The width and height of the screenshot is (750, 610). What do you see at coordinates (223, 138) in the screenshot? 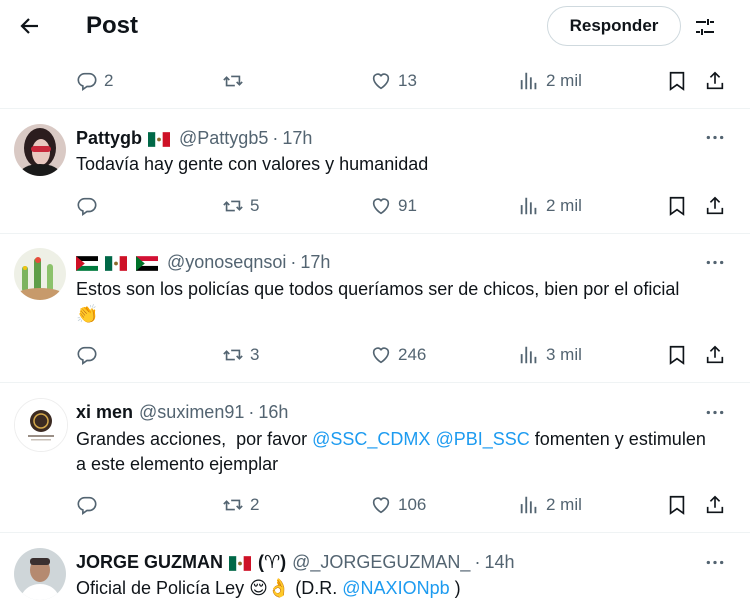
I see `user-handle: @Pattygb5` at bounding box center [223, 138].